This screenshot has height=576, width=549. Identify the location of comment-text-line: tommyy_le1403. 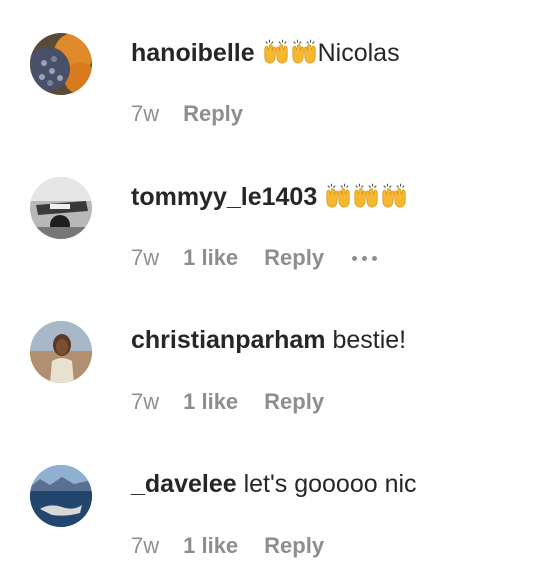
(269, 198).